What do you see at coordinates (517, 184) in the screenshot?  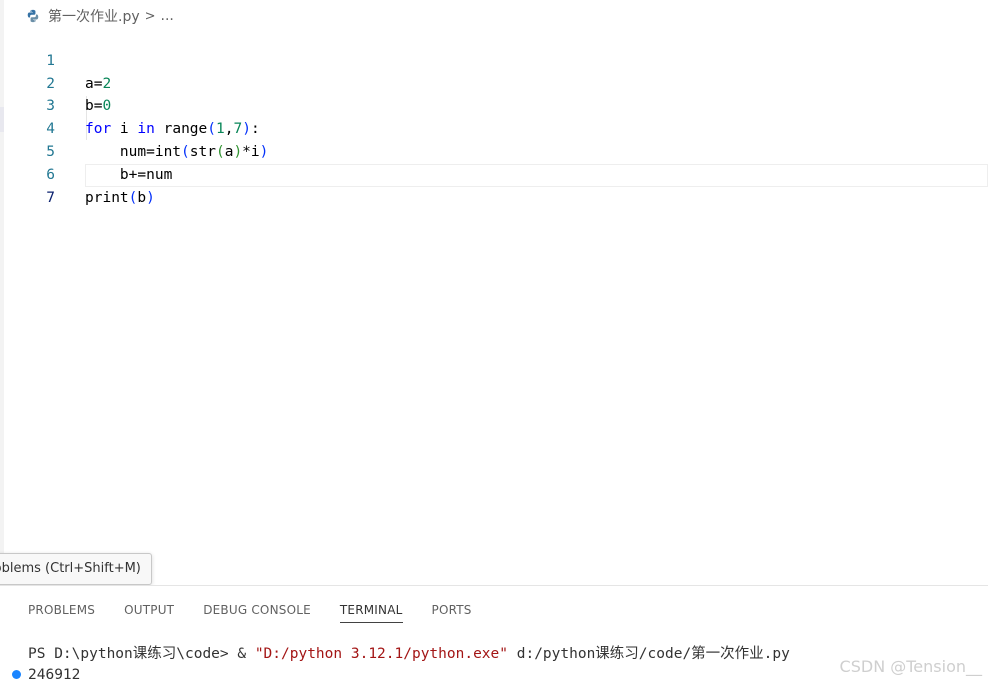 I see `current-line: 7` at bounding box center [517, 184].